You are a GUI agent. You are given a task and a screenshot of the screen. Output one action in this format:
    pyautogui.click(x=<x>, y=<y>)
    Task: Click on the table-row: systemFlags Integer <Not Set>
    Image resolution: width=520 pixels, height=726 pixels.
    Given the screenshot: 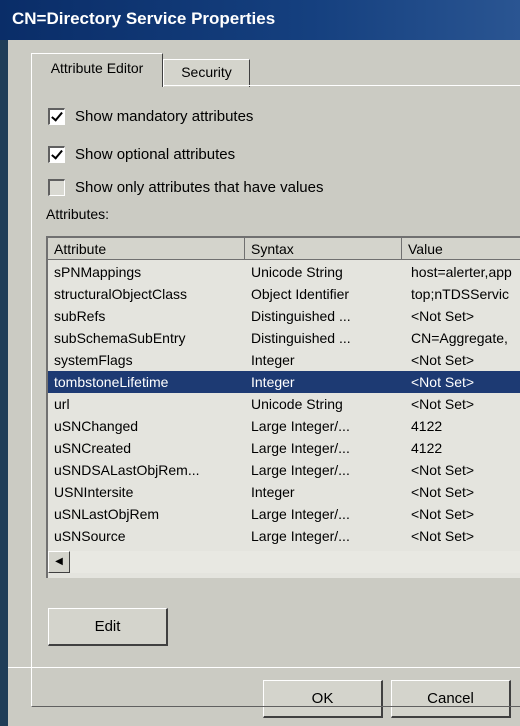 What is the action you would take?
    pyautogui.click(x=284, y=360)
    